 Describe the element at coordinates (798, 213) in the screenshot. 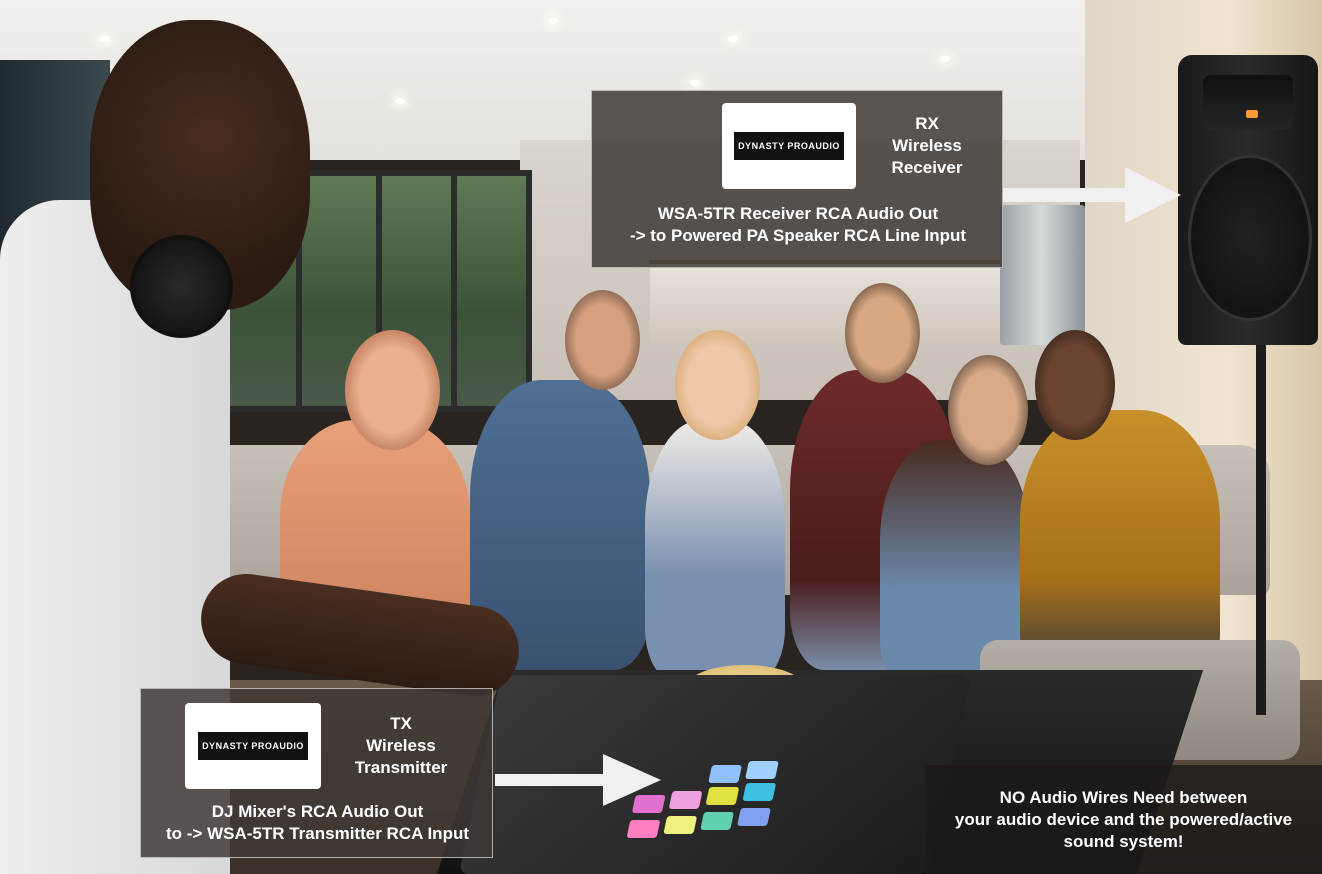

I see `rx-description-line: WSA-5TR Receiver RCA Audio Out` at that location.